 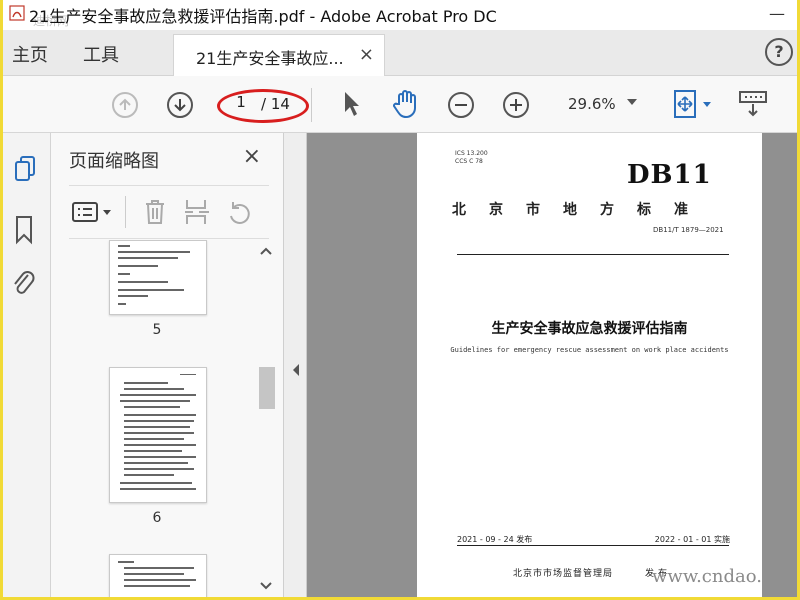 I want to click on thumbnail-page-number: 5, so click(x=157, y=330).